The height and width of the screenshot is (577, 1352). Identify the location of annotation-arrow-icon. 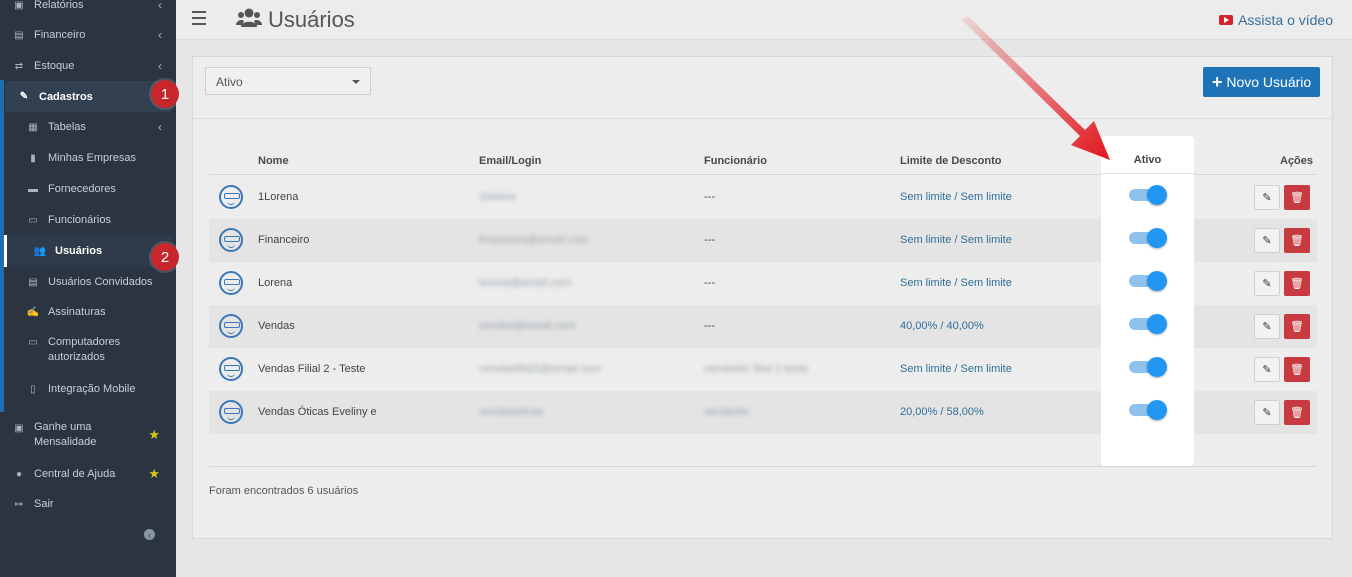
(1036, 88).